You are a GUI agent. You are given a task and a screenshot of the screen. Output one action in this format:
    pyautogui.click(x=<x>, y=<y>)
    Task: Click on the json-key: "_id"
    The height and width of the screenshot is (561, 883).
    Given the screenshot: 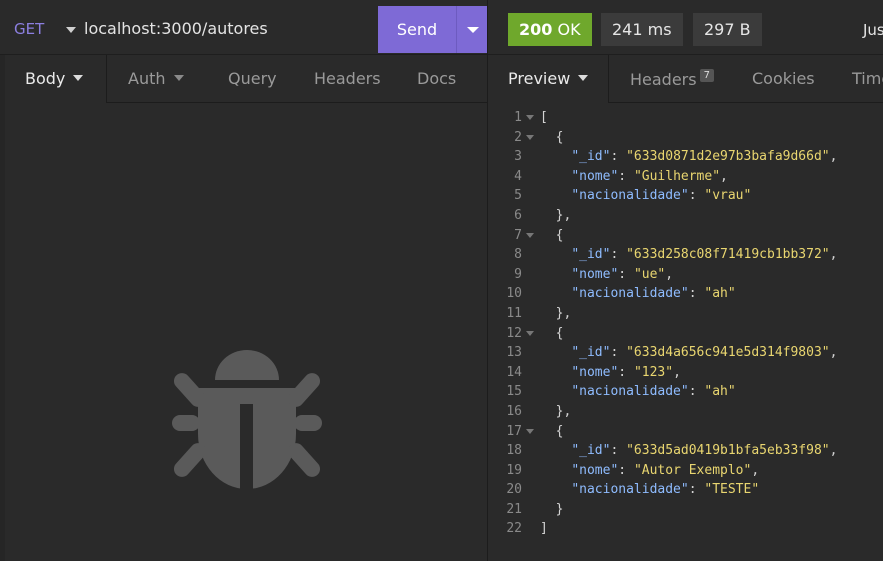 What is the action you would take?
    pyautogui.click(x=591, y=451)
    